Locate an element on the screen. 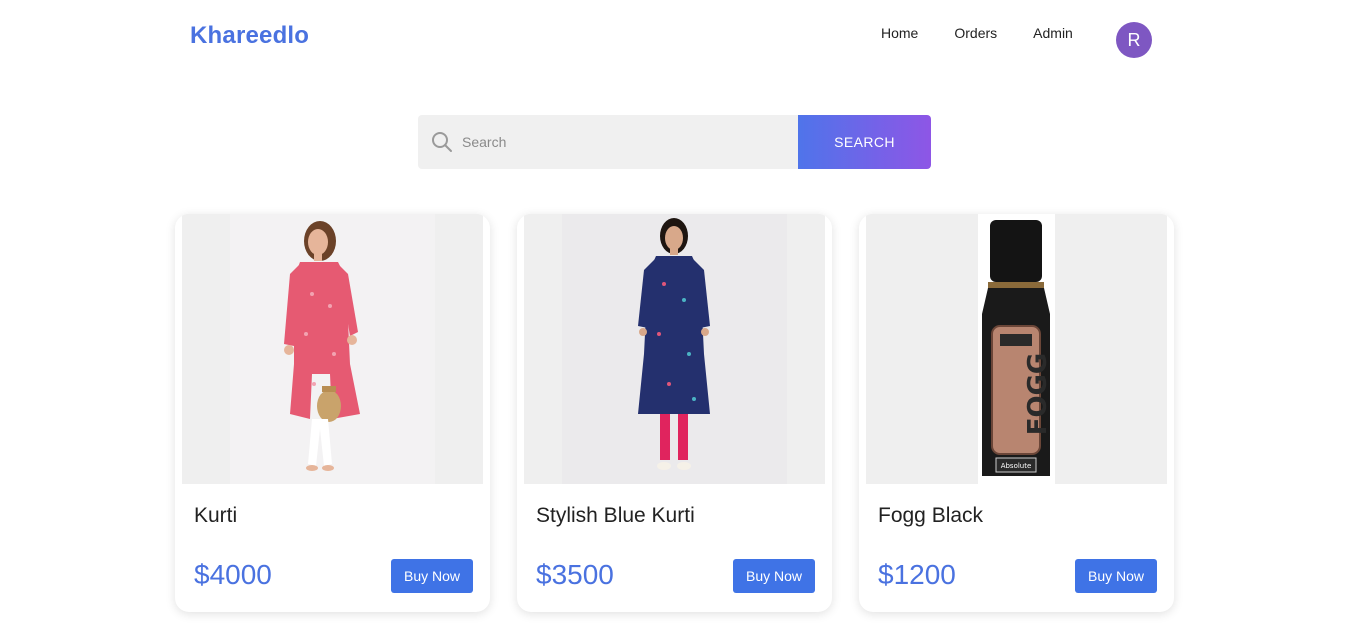  product-name: Fogg Black is located at coordinates (930, 516).